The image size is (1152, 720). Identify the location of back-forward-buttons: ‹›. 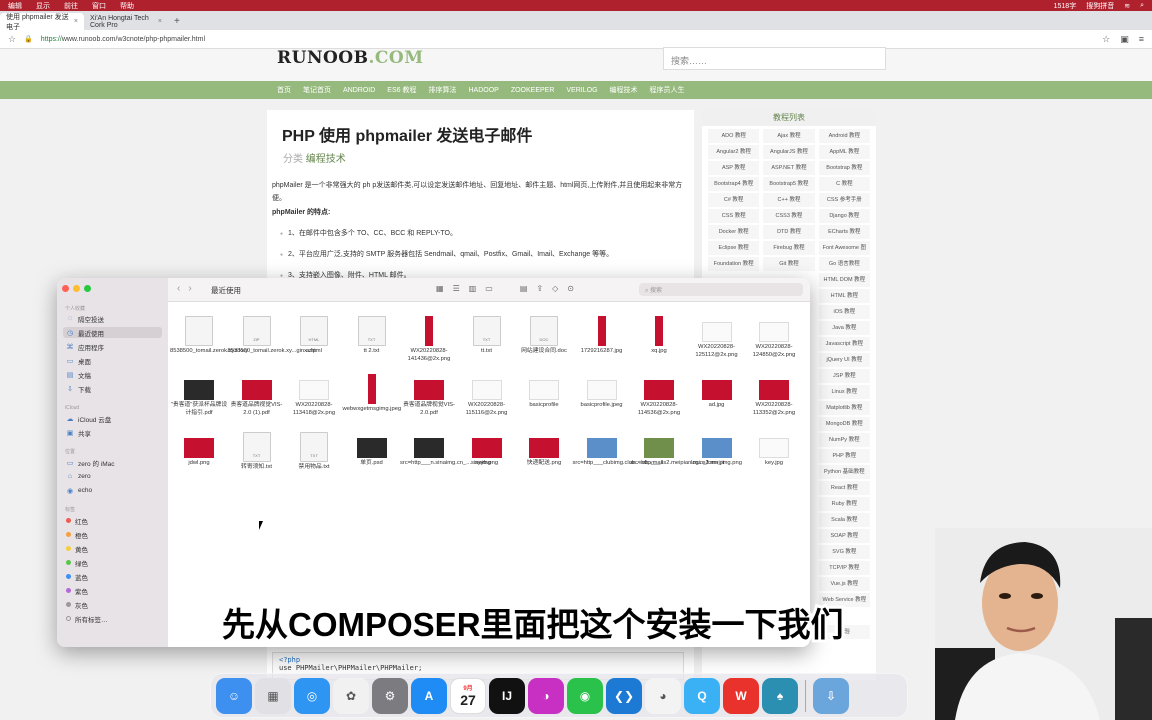
(188, 288).